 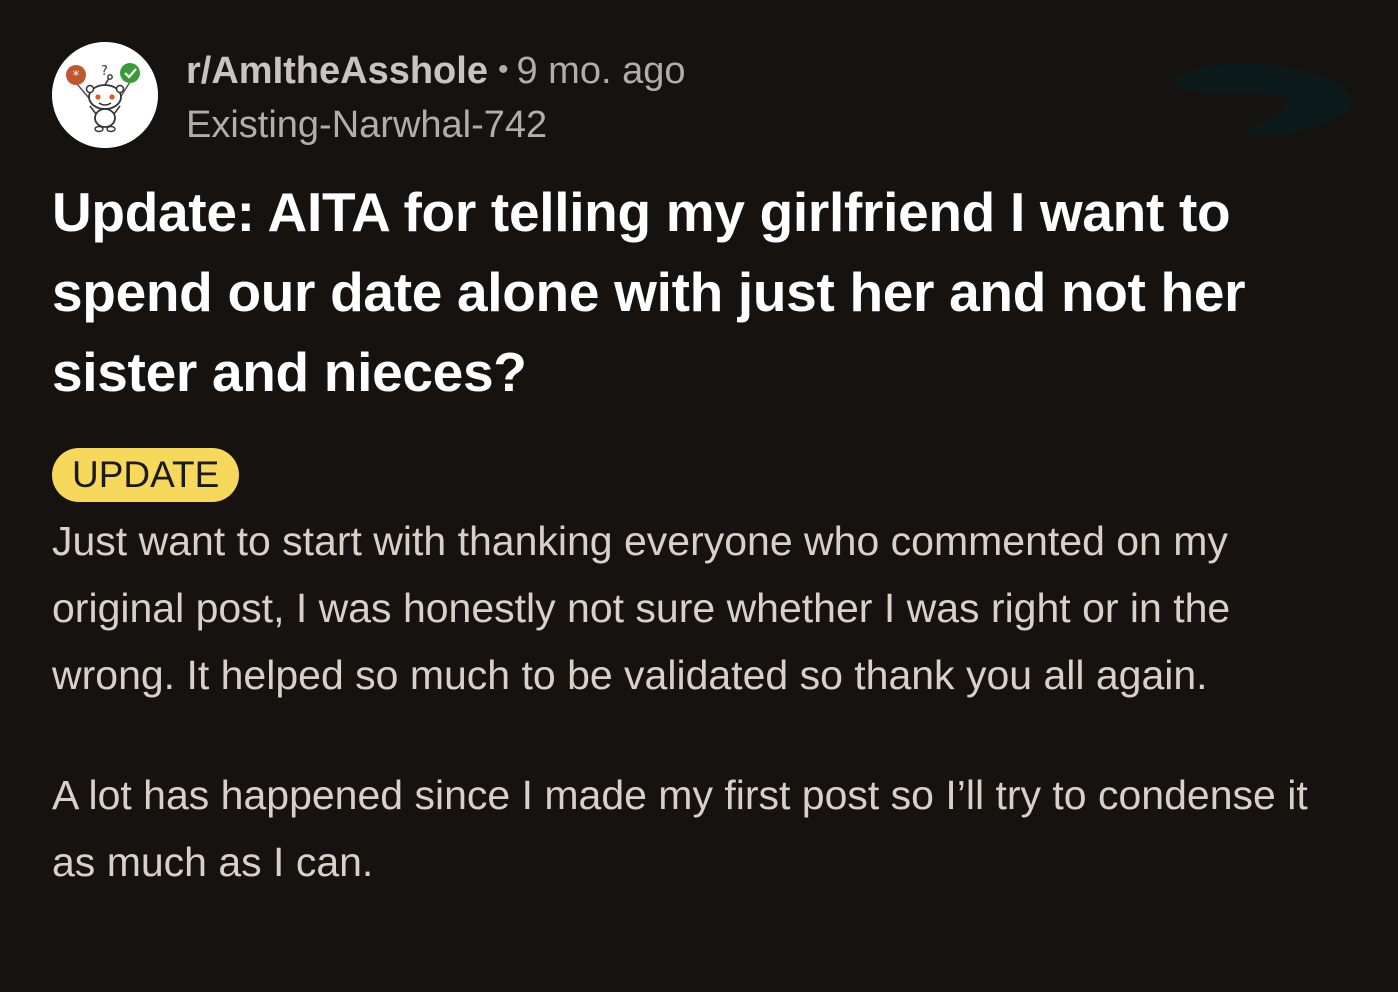 I want to click on redaction-scribble, so click(x=1263, y=99).